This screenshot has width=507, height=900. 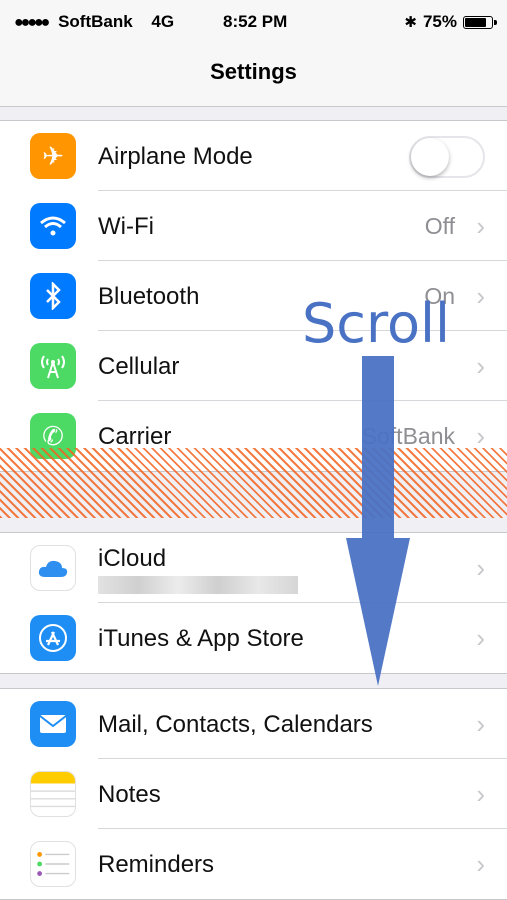 I want to click on bluetooth-row: Bluetooth On ›, so click(x=253, y=296).